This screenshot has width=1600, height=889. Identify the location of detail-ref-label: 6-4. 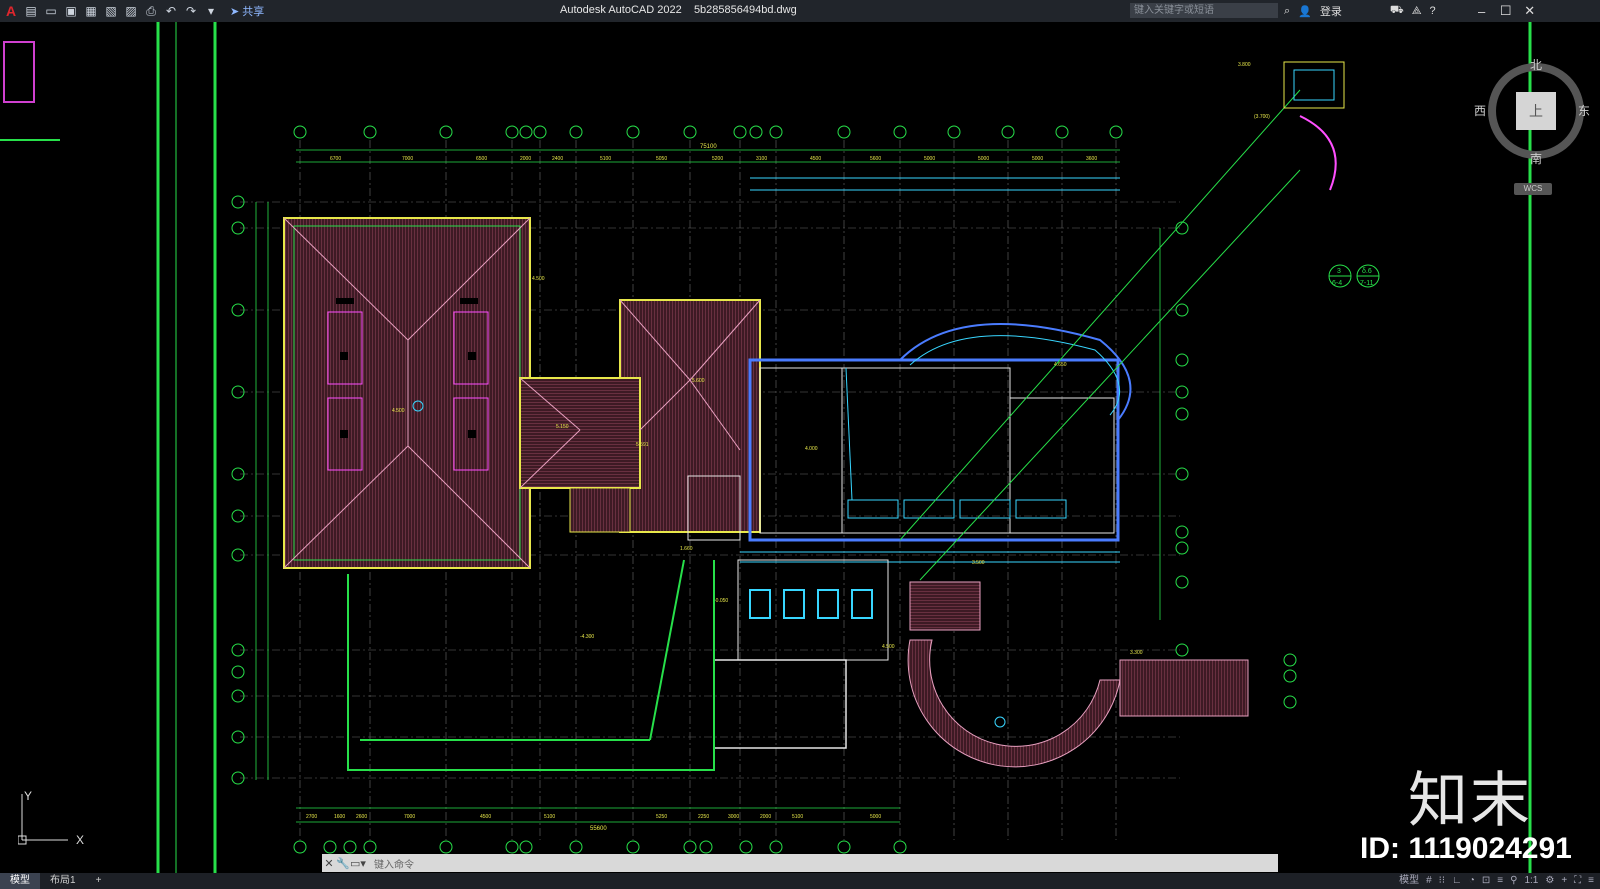
(1337, 283).